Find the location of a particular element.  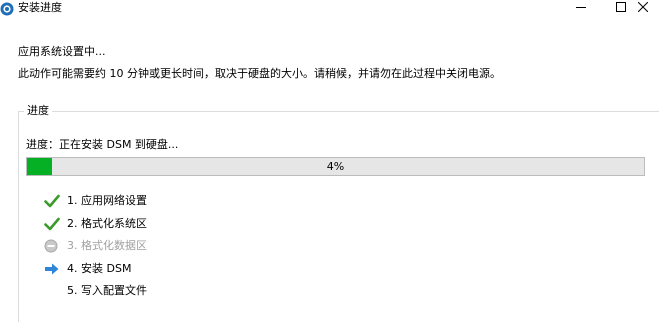

progress-bar: 4% is located at coordinates (335, 166).